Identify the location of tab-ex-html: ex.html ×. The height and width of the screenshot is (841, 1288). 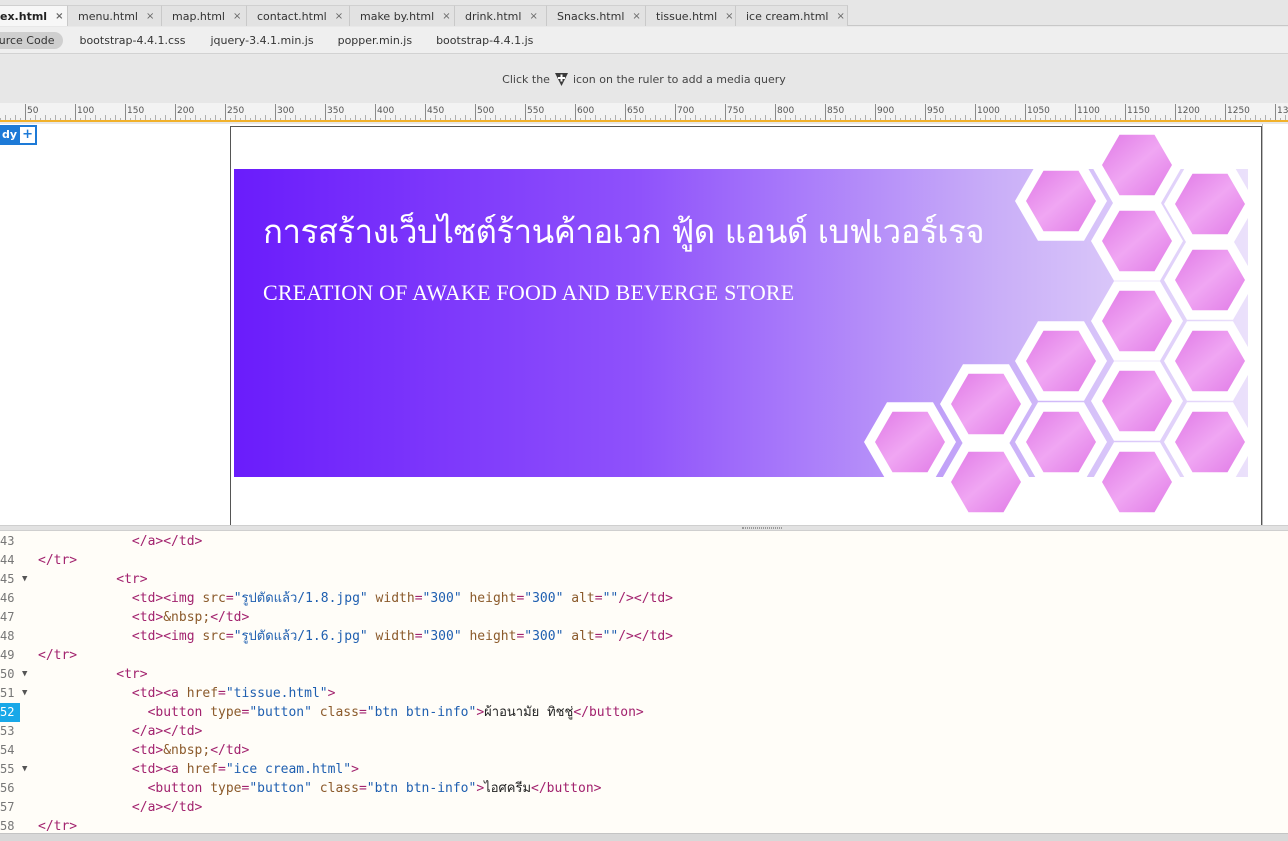
(34, 15).